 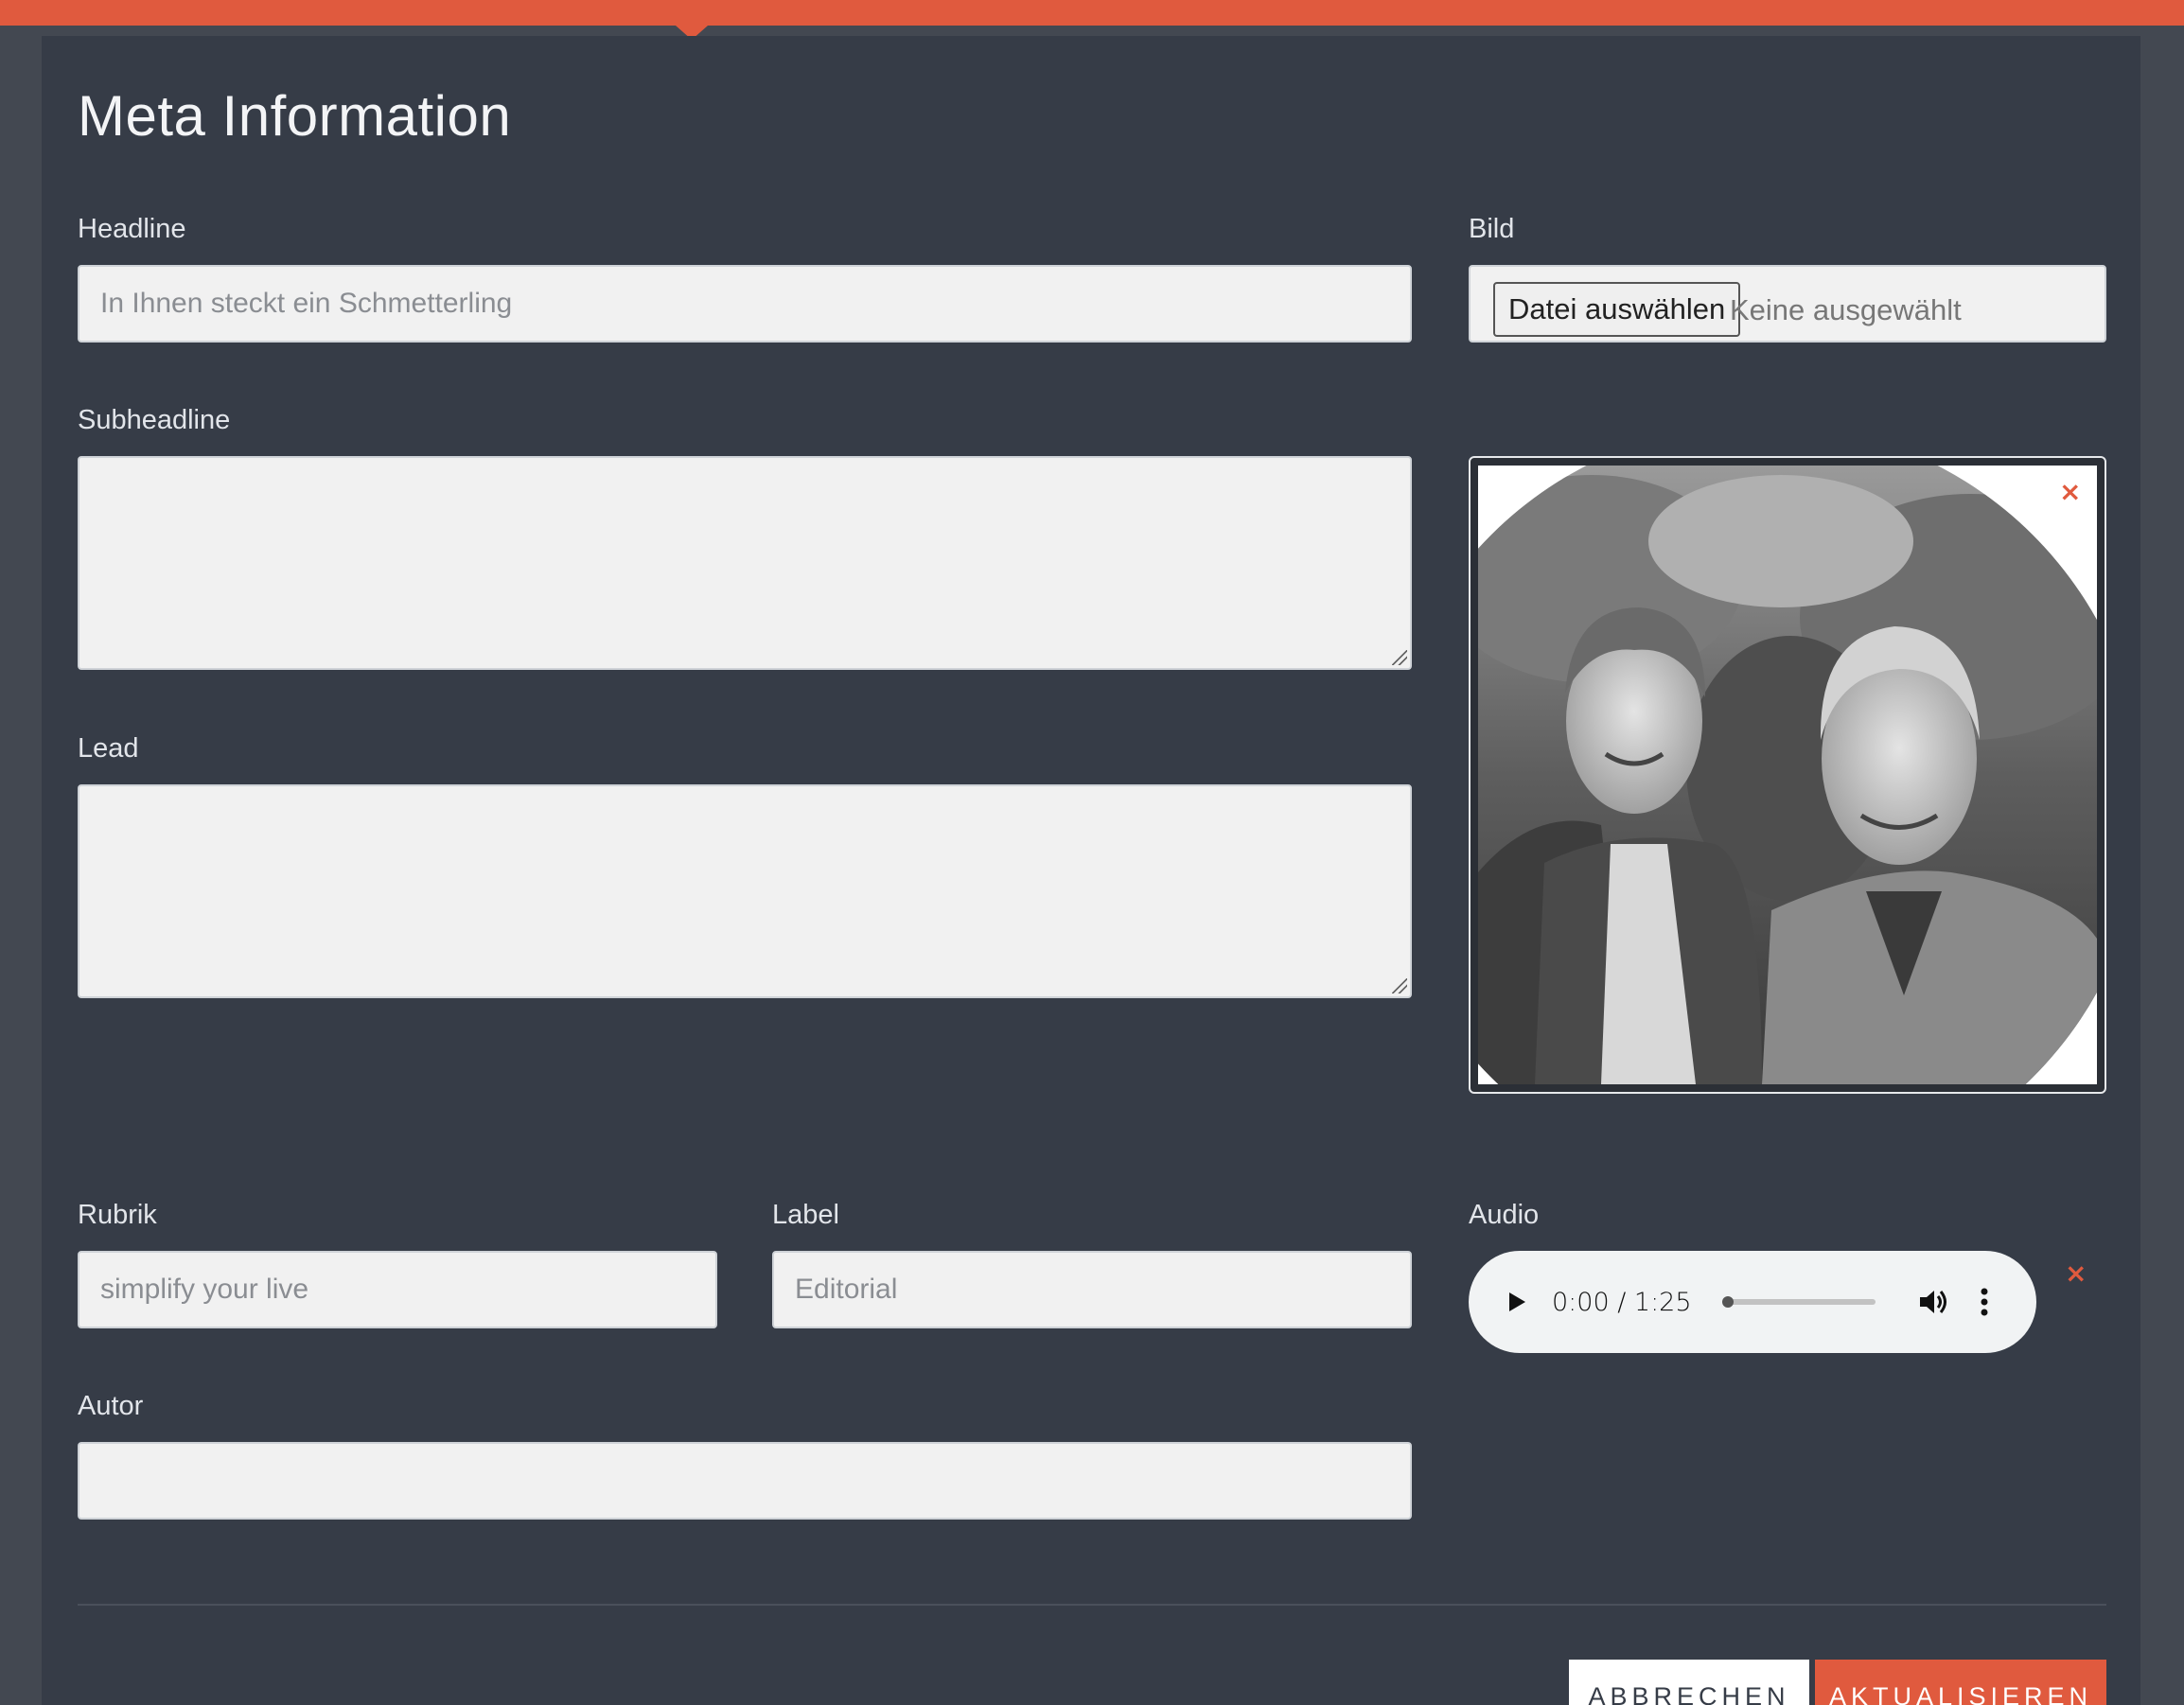 I want to click on update-button: AKTUALISIEREN, so click(x=1960, y=1682).